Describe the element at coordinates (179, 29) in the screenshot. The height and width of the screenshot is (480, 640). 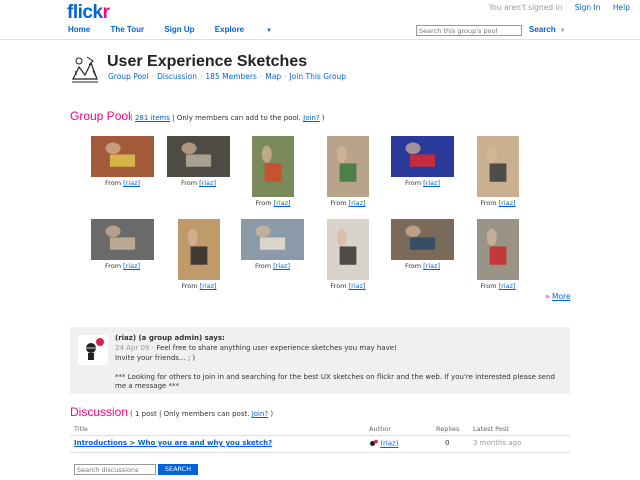
I see `nav-sign-up: Sign Up` at that location.